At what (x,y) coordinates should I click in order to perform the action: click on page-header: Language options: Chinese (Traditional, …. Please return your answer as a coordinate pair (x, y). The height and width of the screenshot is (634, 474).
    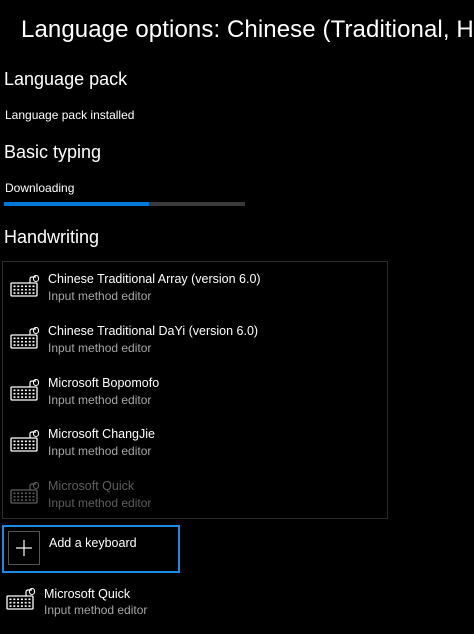
    Looking at the image, I should click on (237, 30).